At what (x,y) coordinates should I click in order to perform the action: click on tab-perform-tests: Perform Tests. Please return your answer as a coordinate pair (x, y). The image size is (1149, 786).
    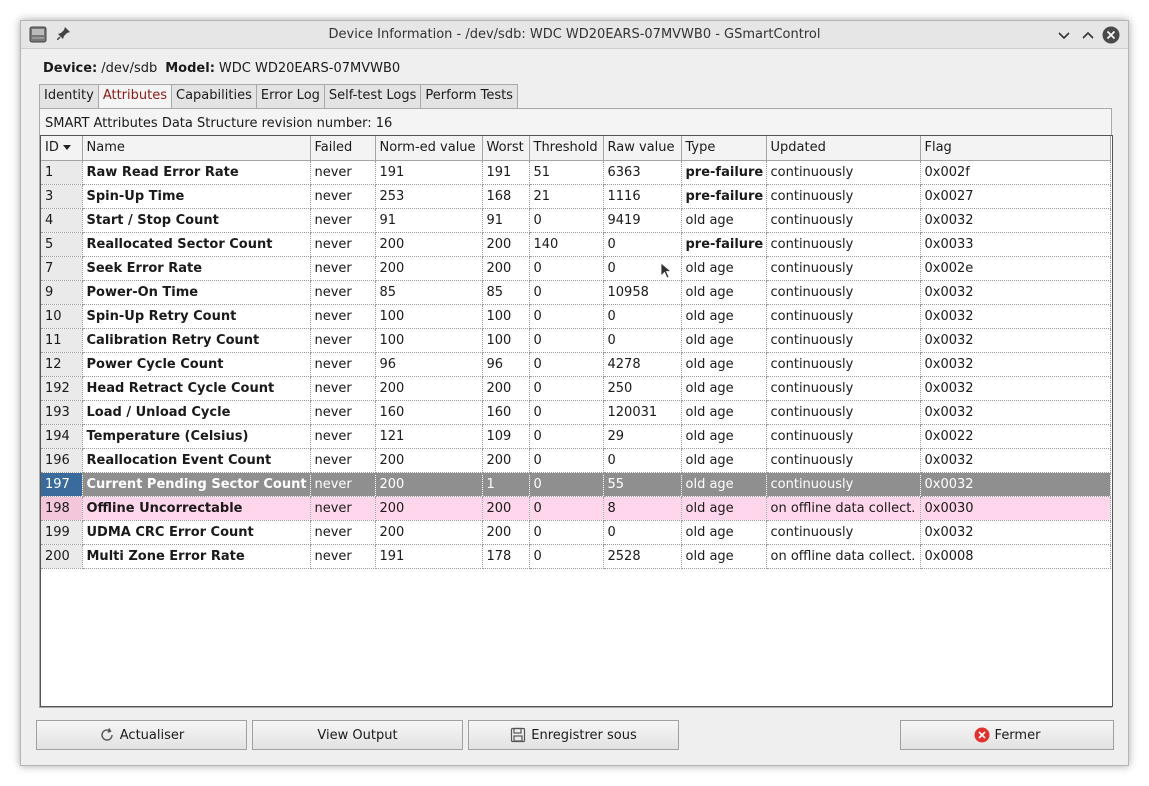
    Looking at the image, I should click on (469, 96).